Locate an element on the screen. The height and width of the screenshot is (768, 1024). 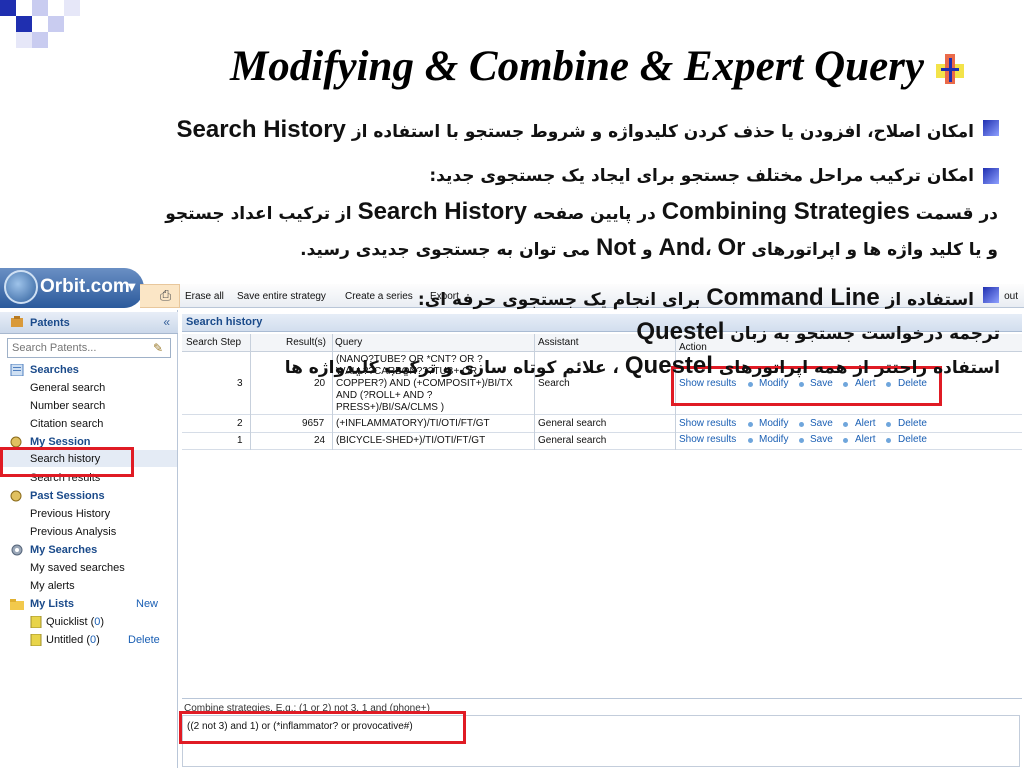
para2-bold: Search History is located at coordinates (442, 211).